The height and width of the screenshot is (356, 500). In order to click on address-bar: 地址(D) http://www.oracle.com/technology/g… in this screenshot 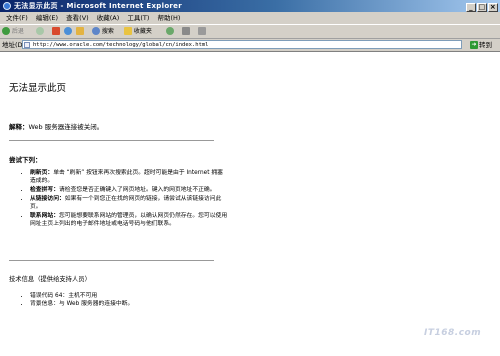, I will do `click(250, 45)`.